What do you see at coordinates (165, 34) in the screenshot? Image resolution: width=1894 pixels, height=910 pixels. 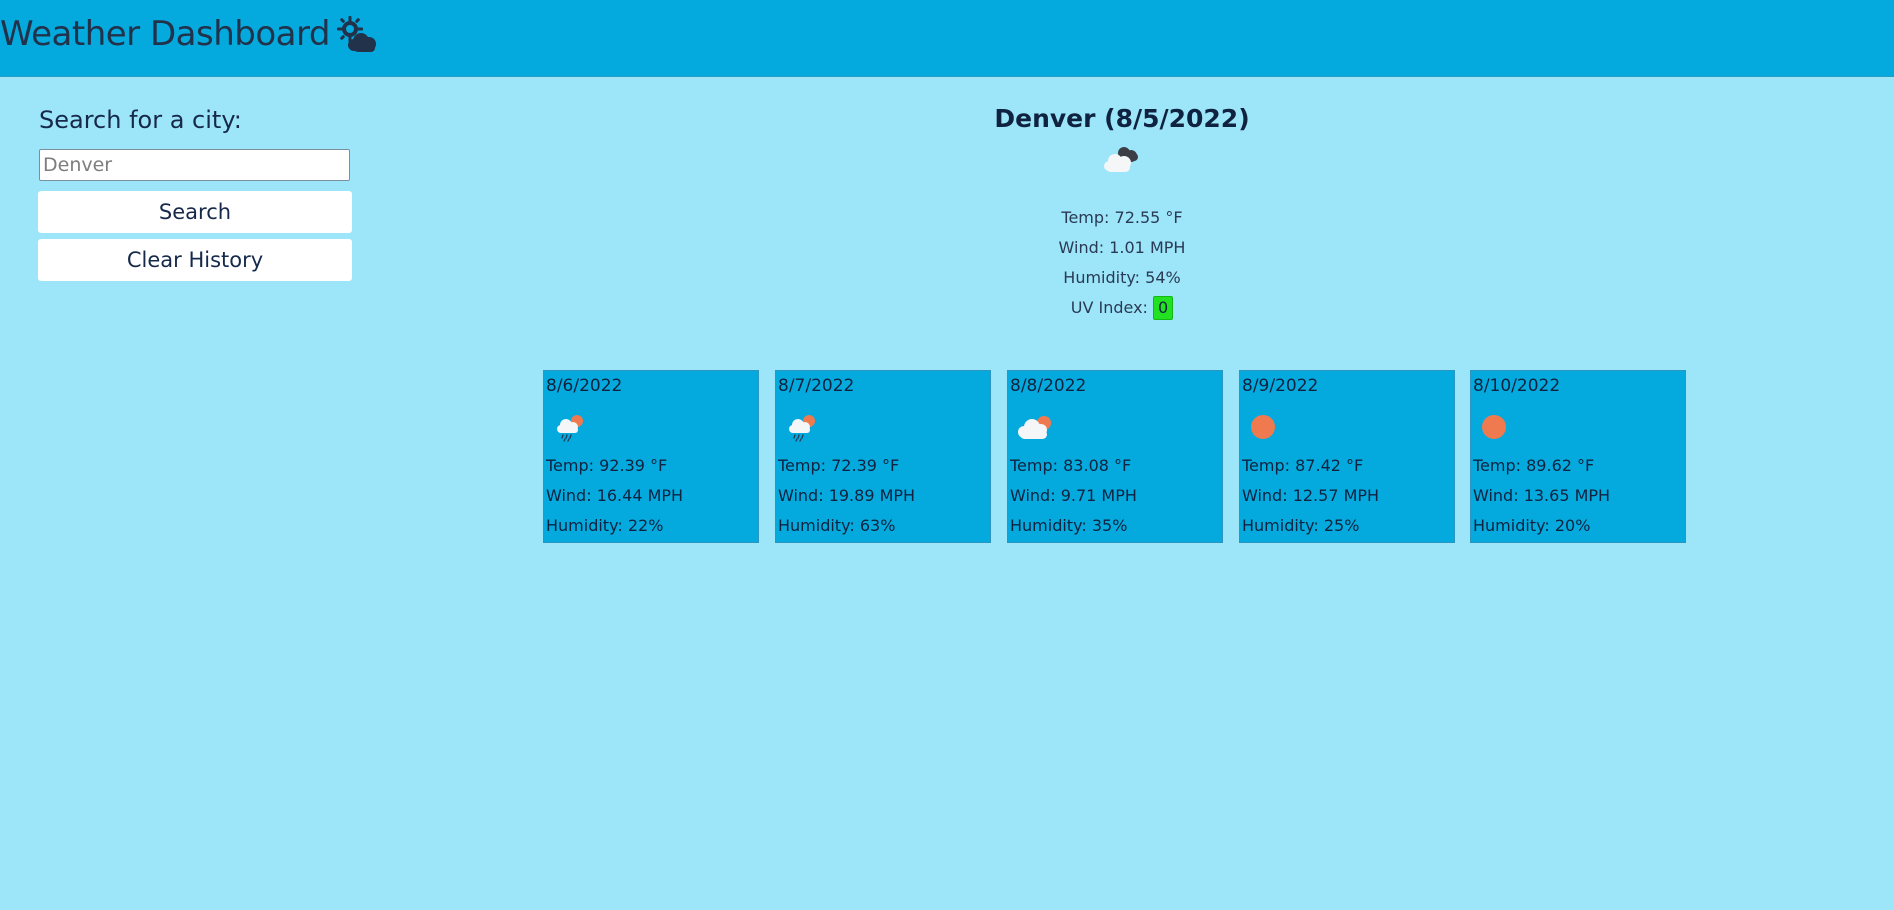 I see `app-title: Weather Dashboard` at bounding box center [165, 34].